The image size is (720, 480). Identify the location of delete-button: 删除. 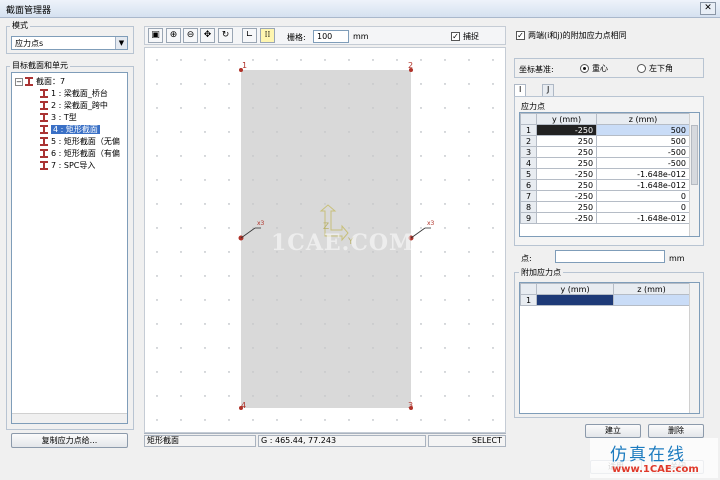
(676, 431).